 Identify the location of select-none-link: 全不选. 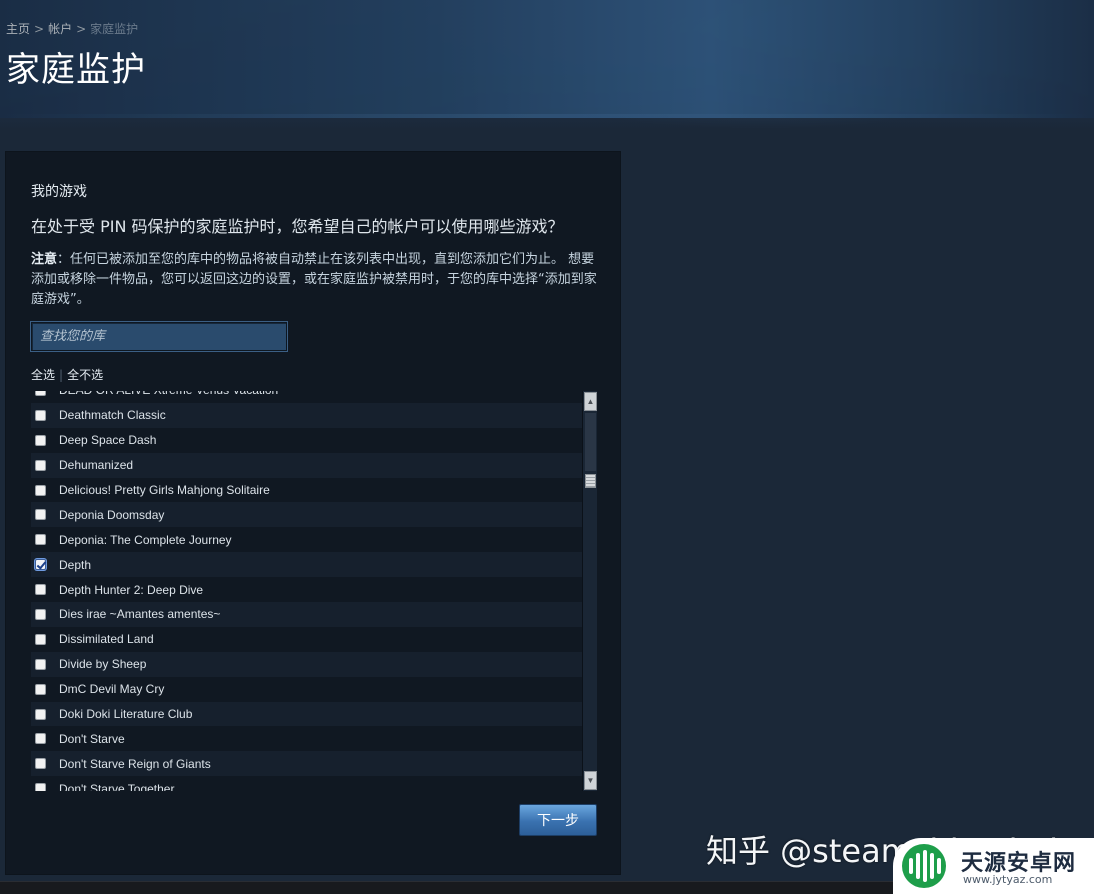
(85, 375).